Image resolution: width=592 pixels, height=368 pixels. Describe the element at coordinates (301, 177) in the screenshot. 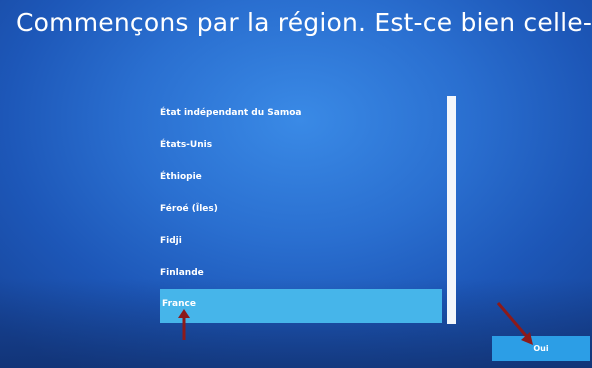

I see `region-item-ethiopie: Éthiopie` at that location.